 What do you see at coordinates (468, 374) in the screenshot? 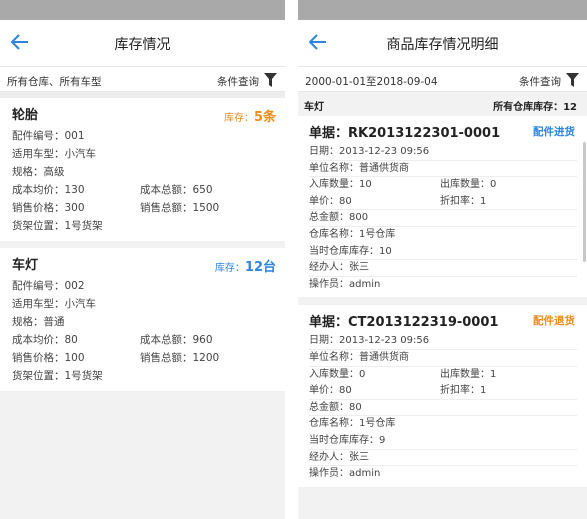
I see `out-qty: 出库数量：1` at bounding box center [468, 374].